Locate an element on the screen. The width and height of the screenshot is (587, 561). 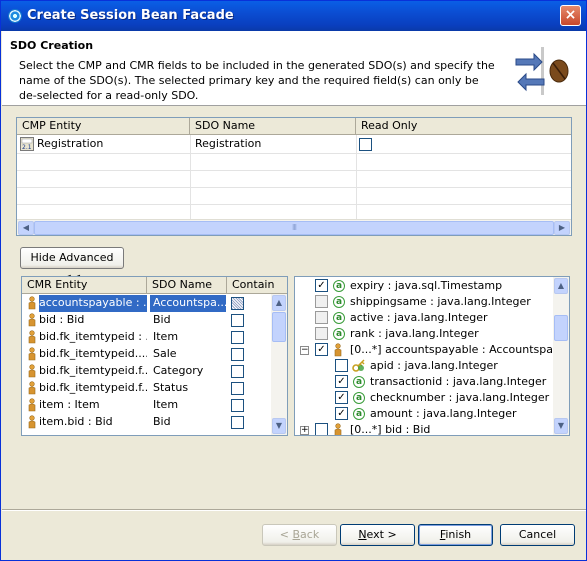
next-button: Next > is located at coordinates (377, 535).